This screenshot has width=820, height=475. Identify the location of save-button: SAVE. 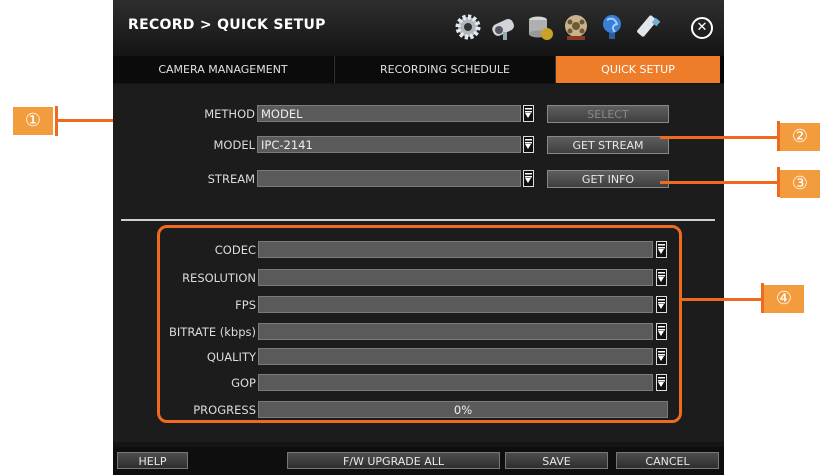
(556, 460).